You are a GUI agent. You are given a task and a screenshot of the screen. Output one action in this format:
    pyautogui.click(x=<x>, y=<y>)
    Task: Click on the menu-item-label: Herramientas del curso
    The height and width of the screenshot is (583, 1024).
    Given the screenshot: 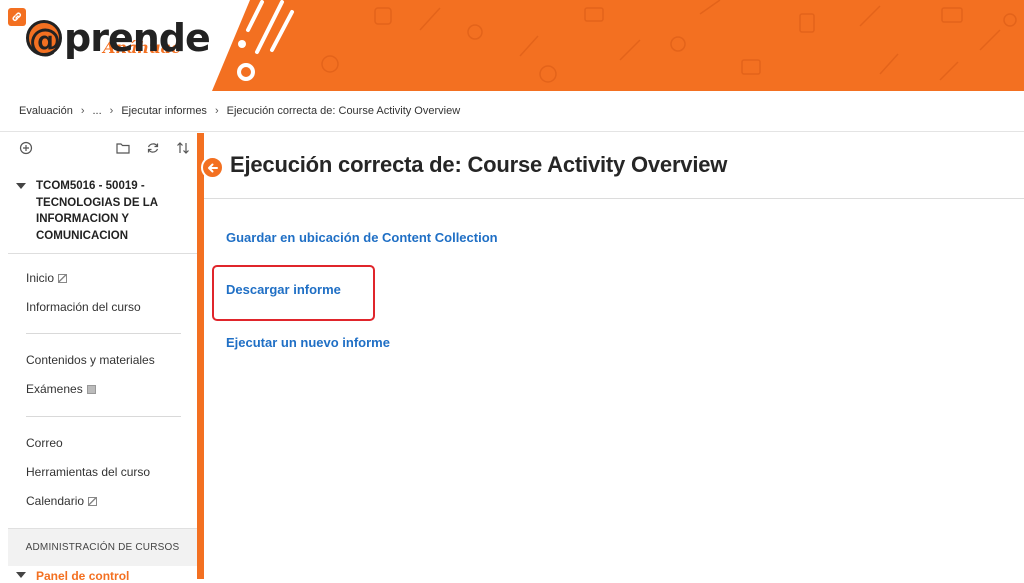 What is the action you would take?
    pyautogui.click(x=88, y=472)
    